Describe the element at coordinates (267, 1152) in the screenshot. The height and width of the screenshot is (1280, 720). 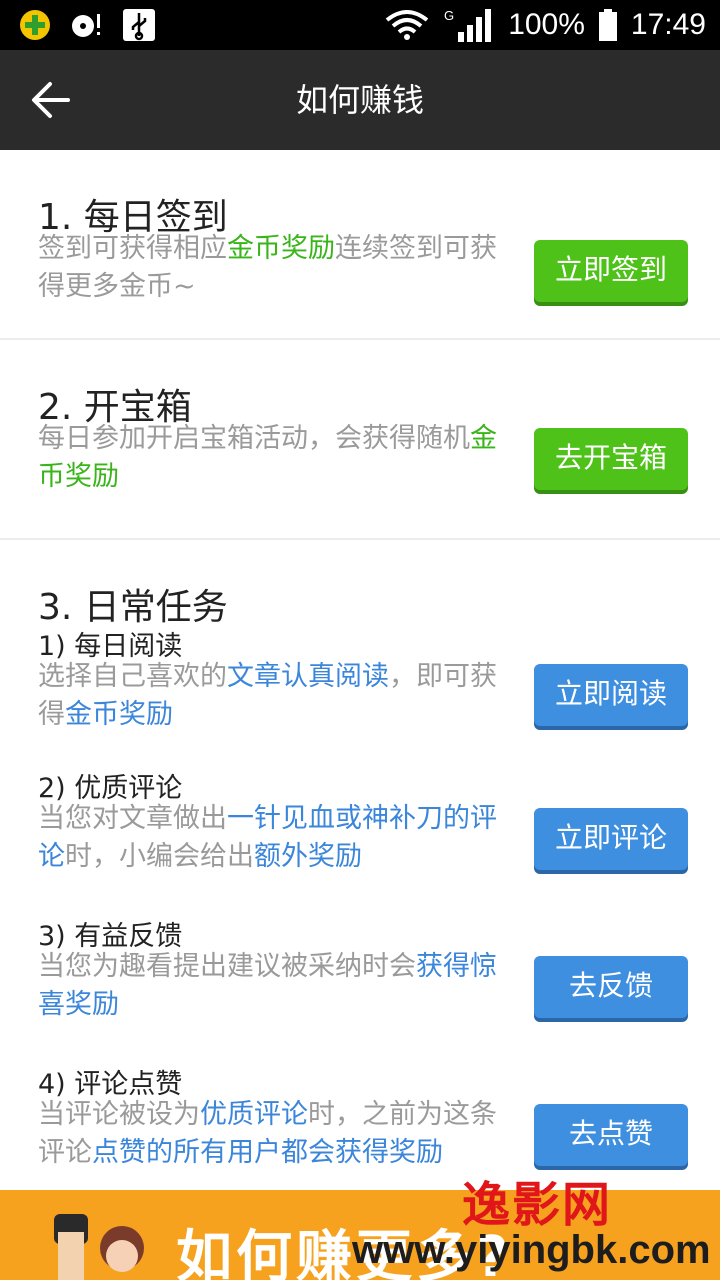
I see `desc-highlight: 点赞的所有用户都会获得奖励` at that location.